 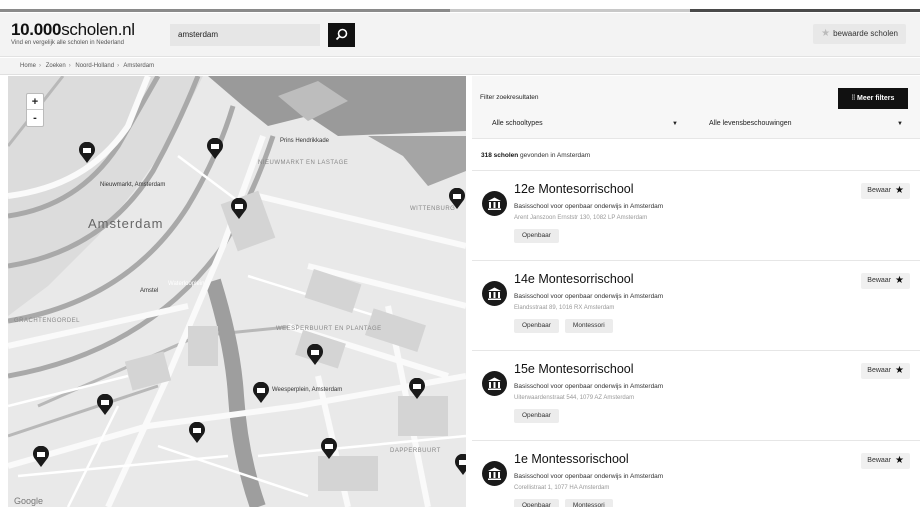 I want to click on zoom-control: + -, so click(x=35, y=110).